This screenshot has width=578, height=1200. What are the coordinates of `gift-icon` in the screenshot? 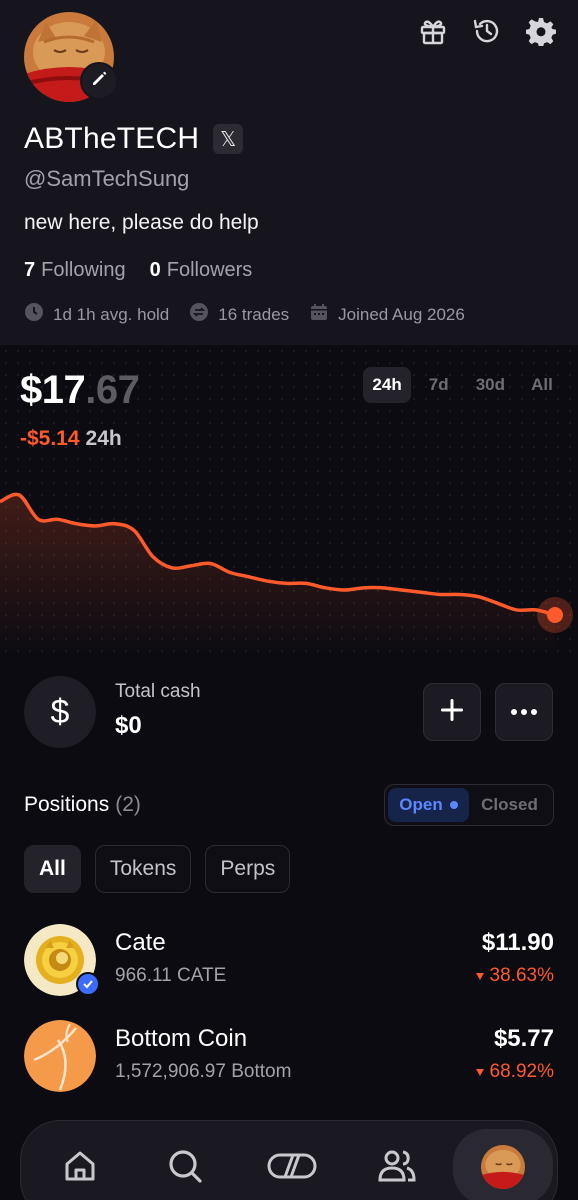 It's located at (433, 31).